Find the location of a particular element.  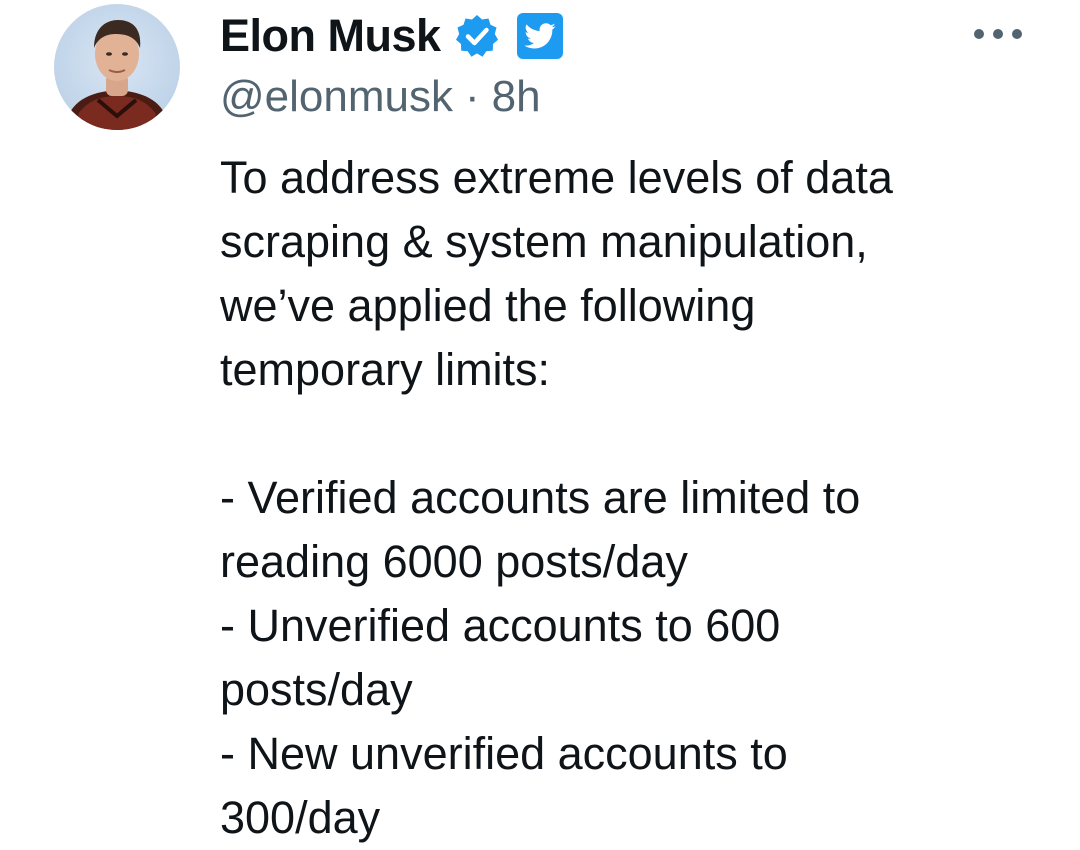

tweet-timestamp: 8h is located at coordinates (516, 97).